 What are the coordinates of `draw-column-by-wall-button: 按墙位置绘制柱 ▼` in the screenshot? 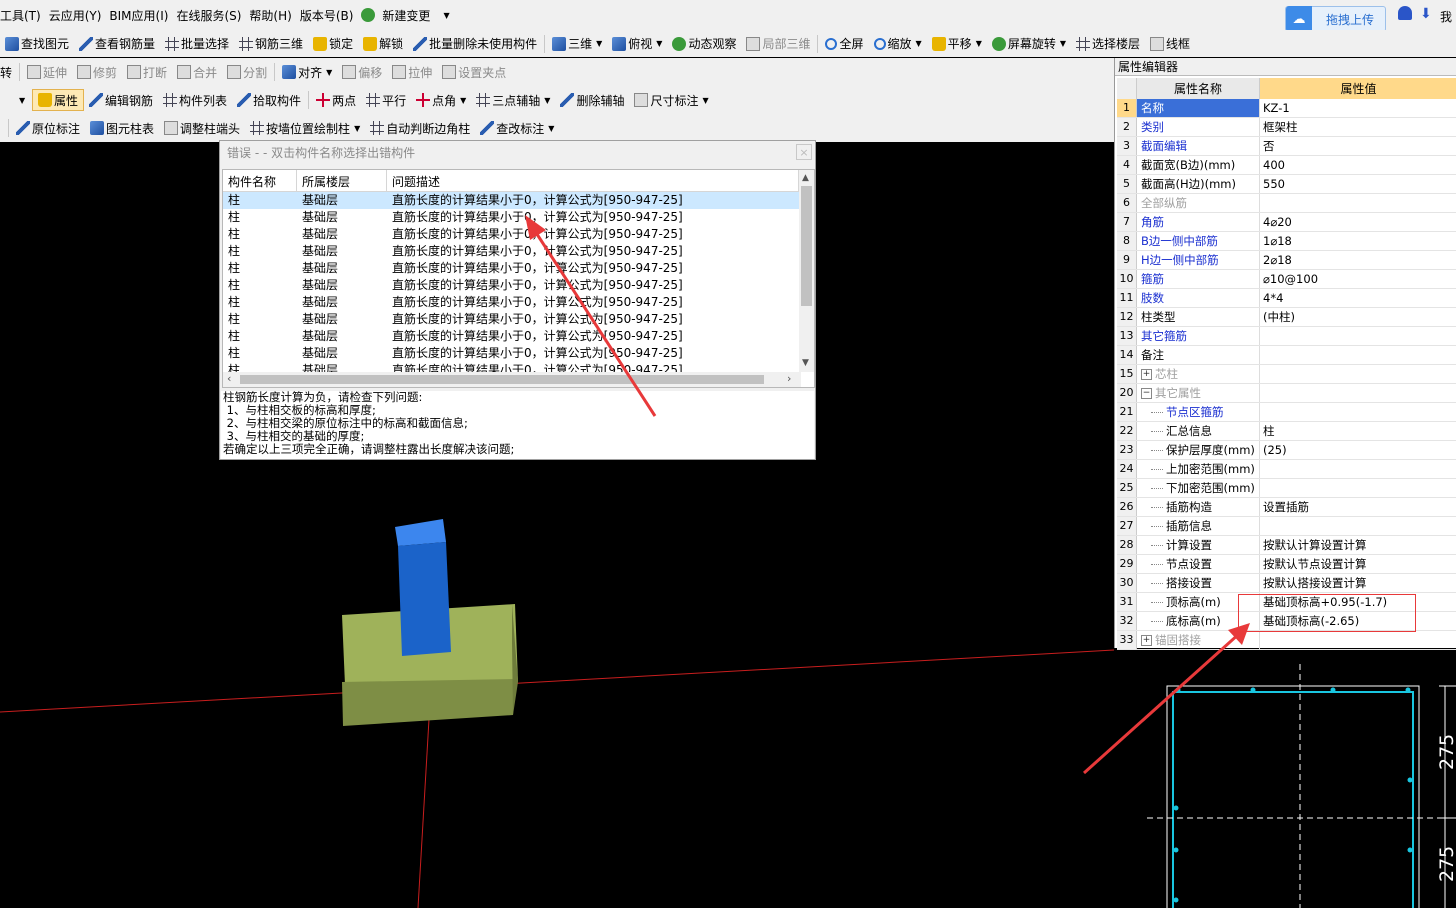 It's located at (305, 128).